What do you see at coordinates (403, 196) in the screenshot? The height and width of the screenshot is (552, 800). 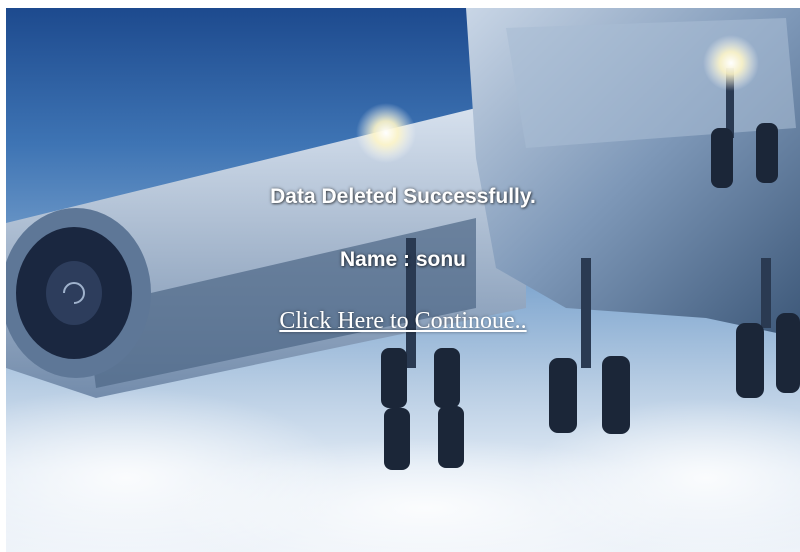 I see `status-message: Data Deleted Successfully.` at bounding box center [403, 196].